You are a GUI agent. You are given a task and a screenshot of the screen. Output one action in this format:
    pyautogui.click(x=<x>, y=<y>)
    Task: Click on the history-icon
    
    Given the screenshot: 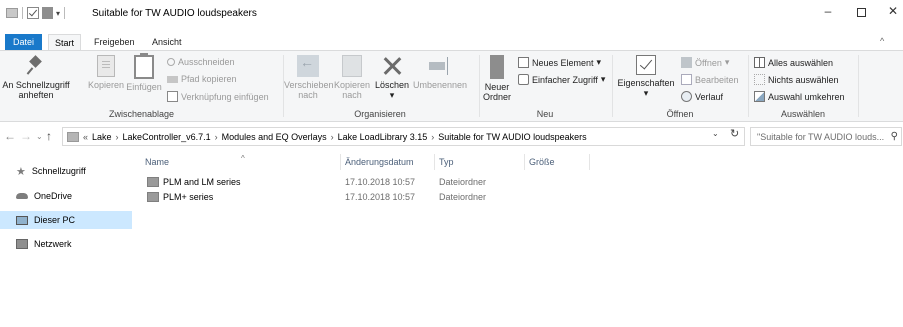 What is the action you would take?
    pyautogui.click(x=686, y=96)
    